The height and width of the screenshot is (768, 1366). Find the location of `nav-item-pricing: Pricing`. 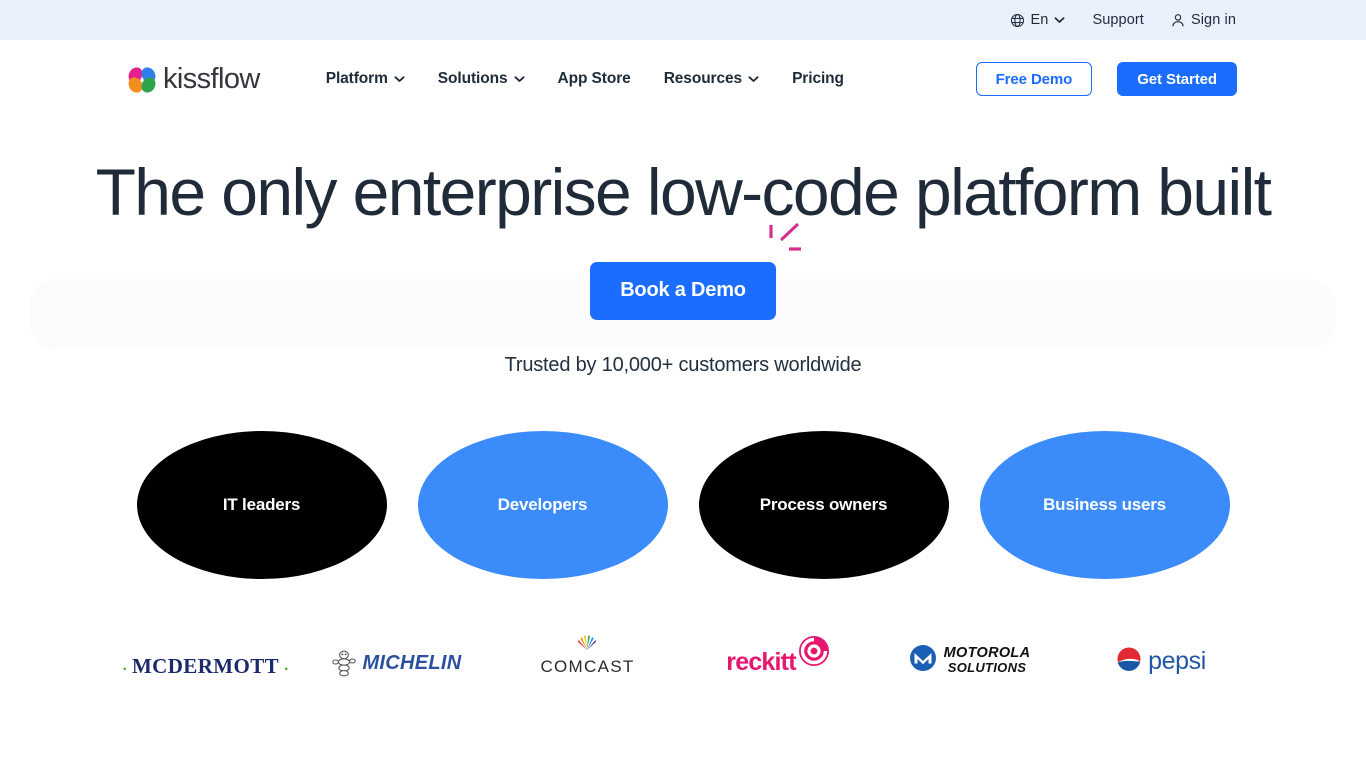

nav-item-pricing: Pricing is located at coordinates (818, 79).